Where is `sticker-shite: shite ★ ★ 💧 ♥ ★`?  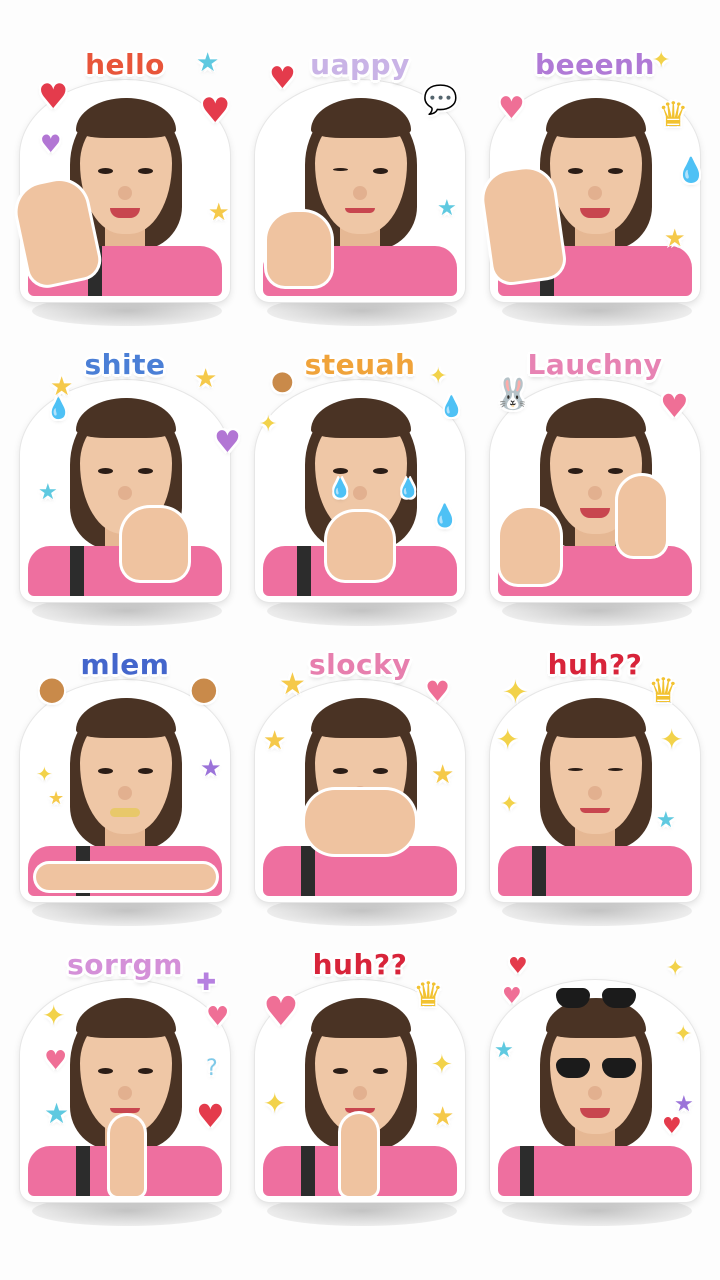 sticker-shite: shite ★ ★ 💧 ♥ ★ is located at coordinates (125, 490).